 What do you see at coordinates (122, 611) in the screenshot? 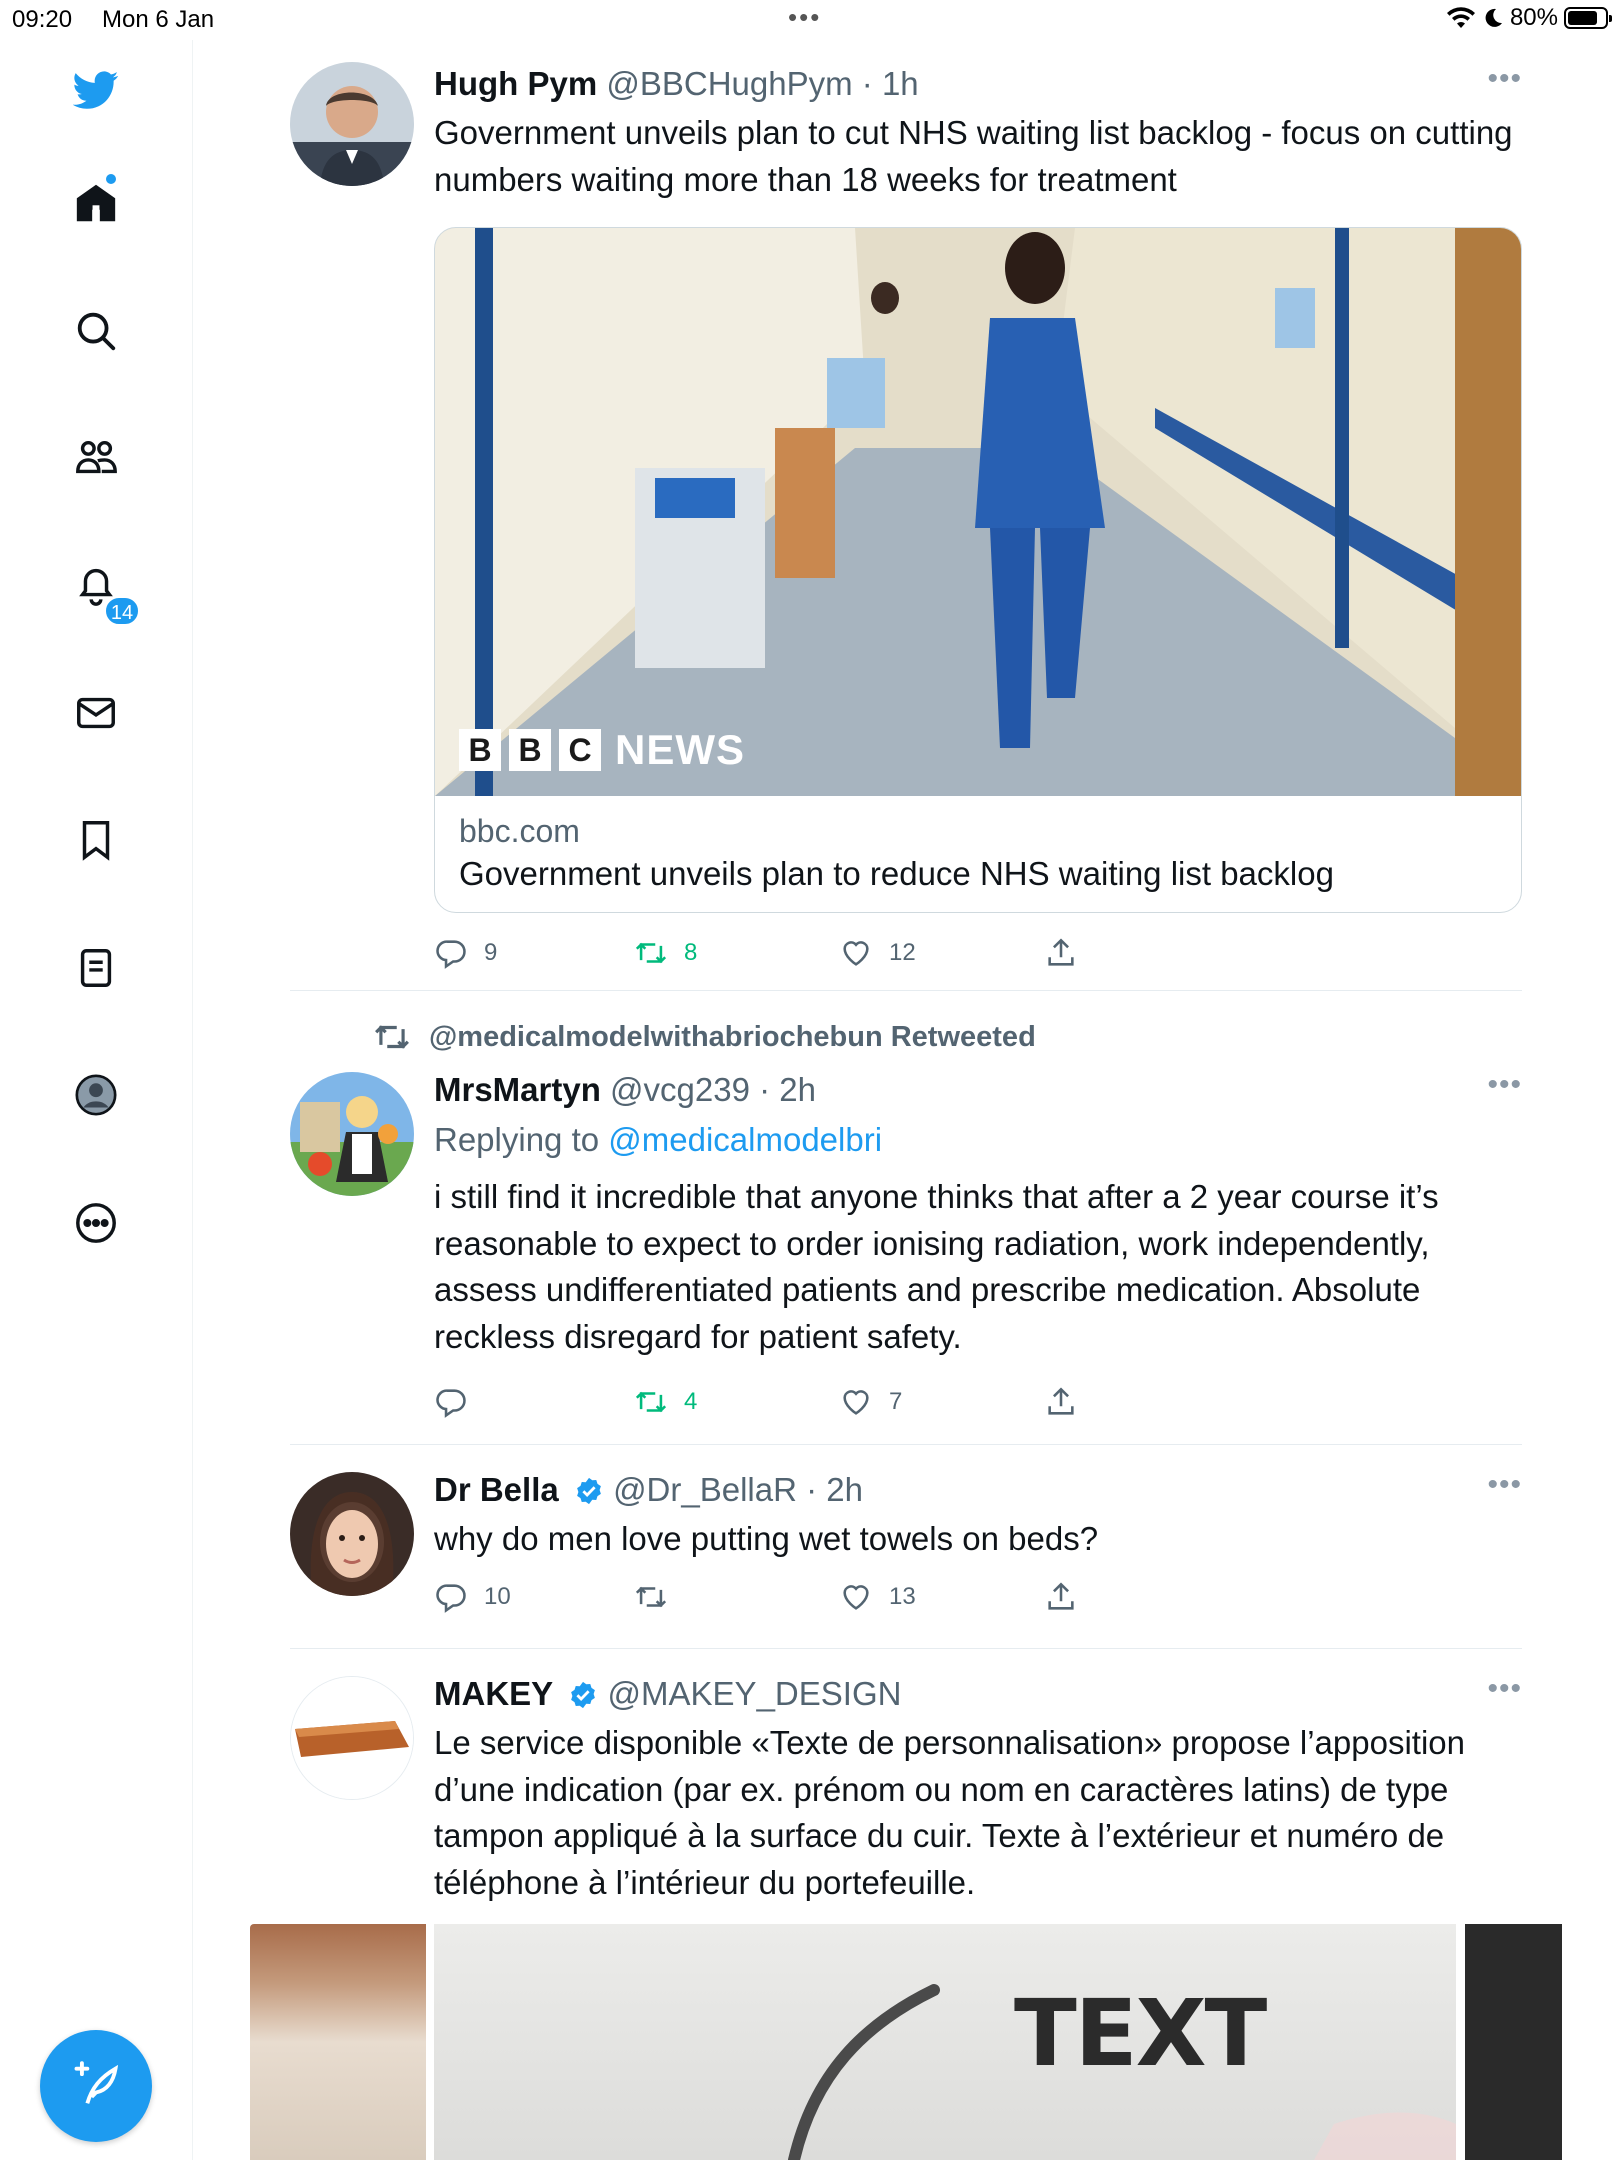
I see `notifications-badge: 14` at bounding box center [122, 611].